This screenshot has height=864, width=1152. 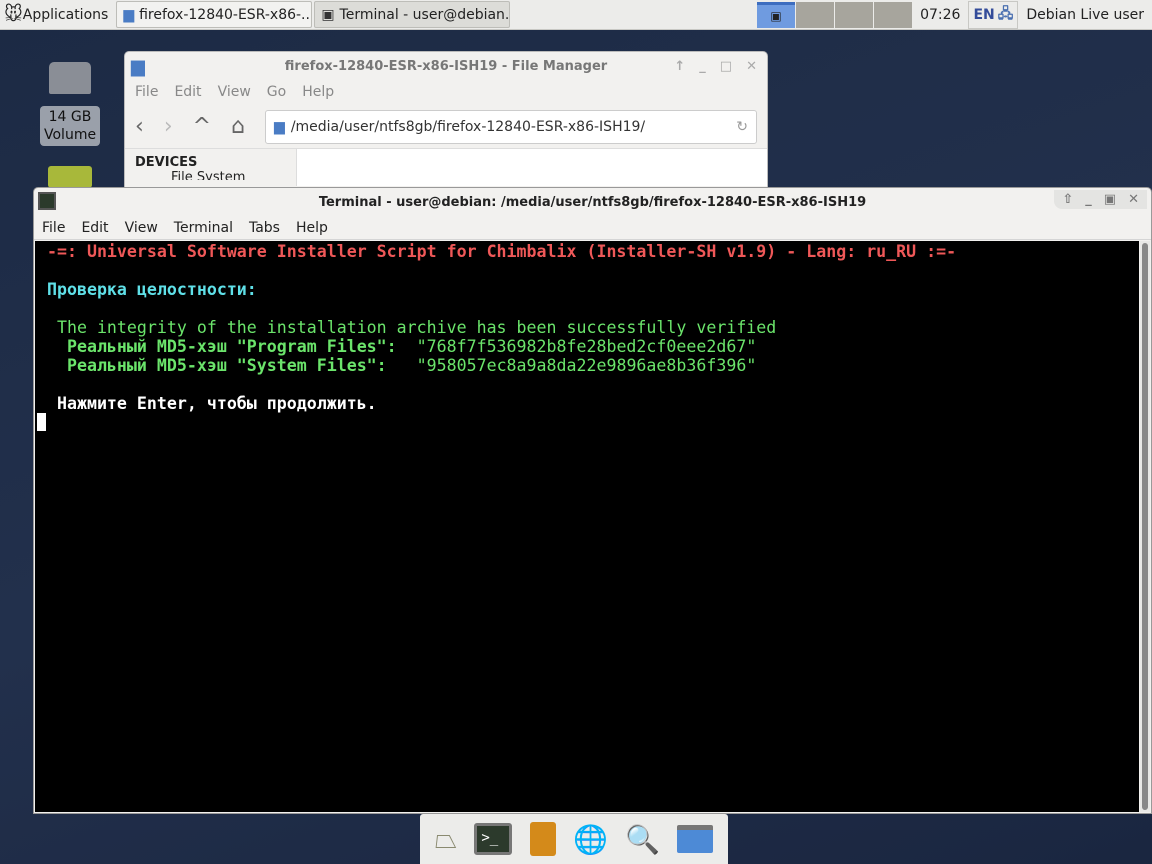 I want to click on home-icon: ⌂, so click(x=238, y=126).